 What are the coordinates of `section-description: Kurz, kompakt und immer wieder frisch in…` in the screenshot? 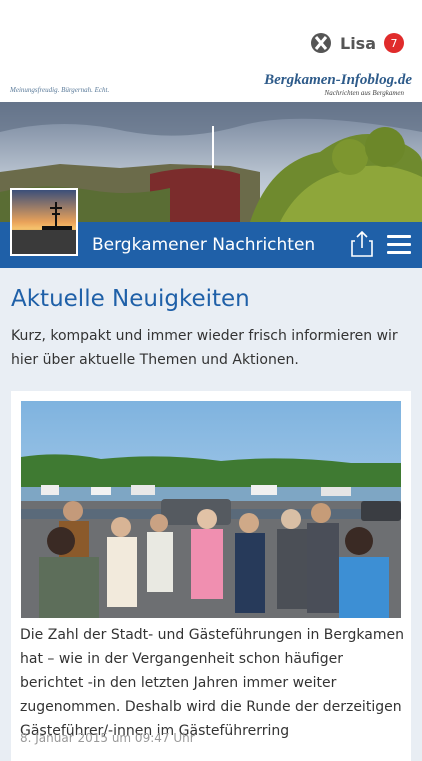 It's located at (204, 348).